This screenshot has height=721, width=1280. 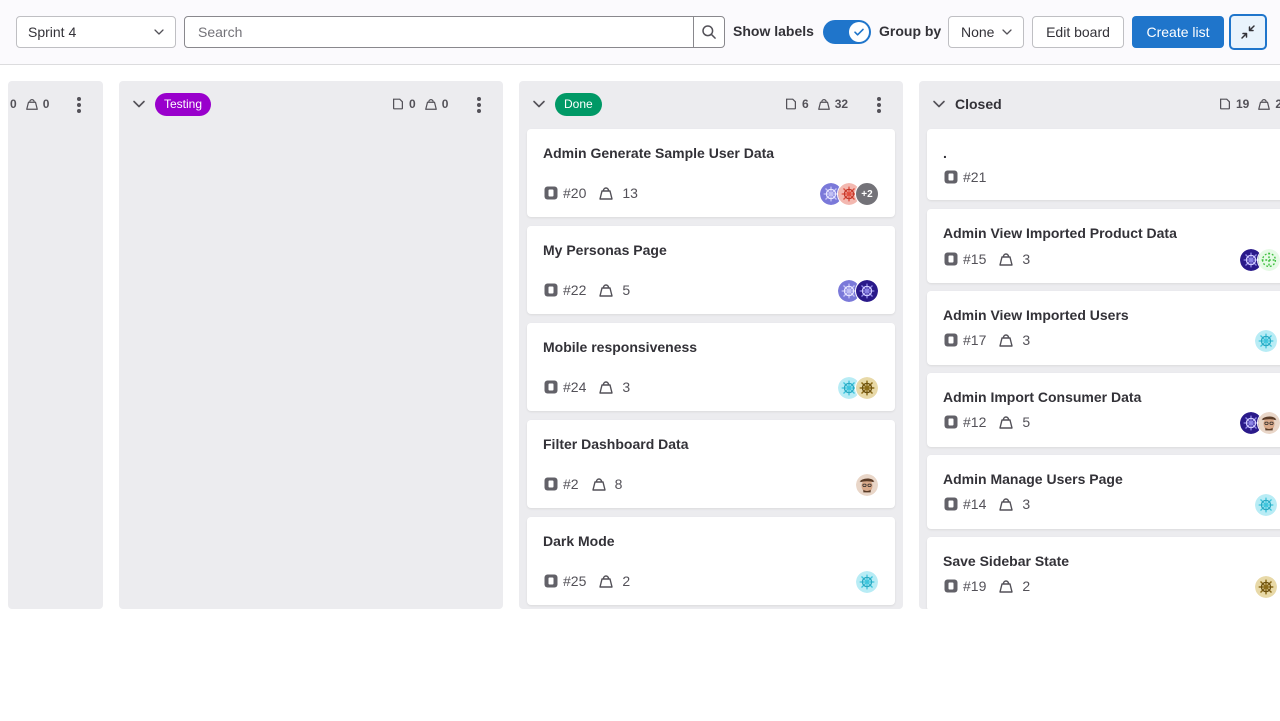 What do you see at coordinates (311, 105) in the screenshot?
I see `list-header: Testing 0 0` at bounding box center [311, 105].